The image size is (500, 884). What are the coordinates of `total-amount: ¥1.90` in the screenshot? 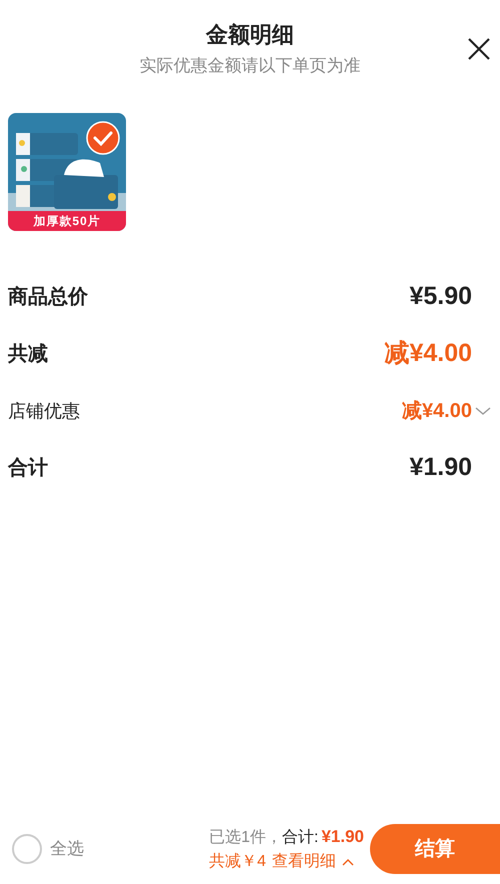 It's located at (342, 837).